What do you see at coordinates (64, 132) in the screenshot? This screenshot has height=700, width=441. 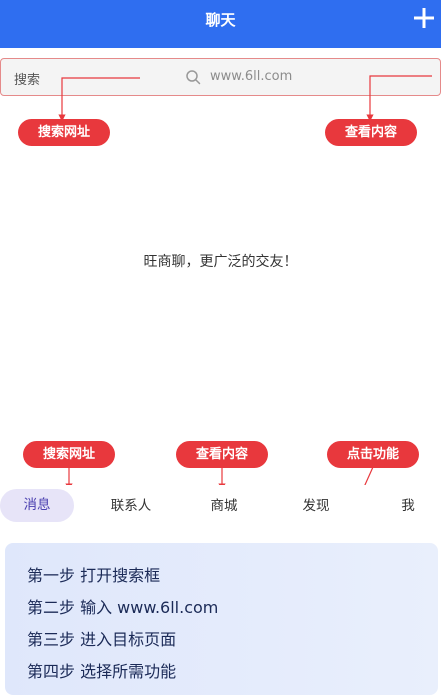 I see `callout-search-url-top: 搜索网址` at bounding box center [64, 132].